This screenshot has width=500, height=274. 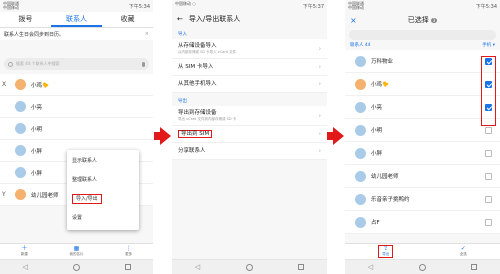 What do you see at coordinates (249, 151) in the screenshot?
I see `share-contacts: 分享联系人 ›` at bounding box center [249, 151].